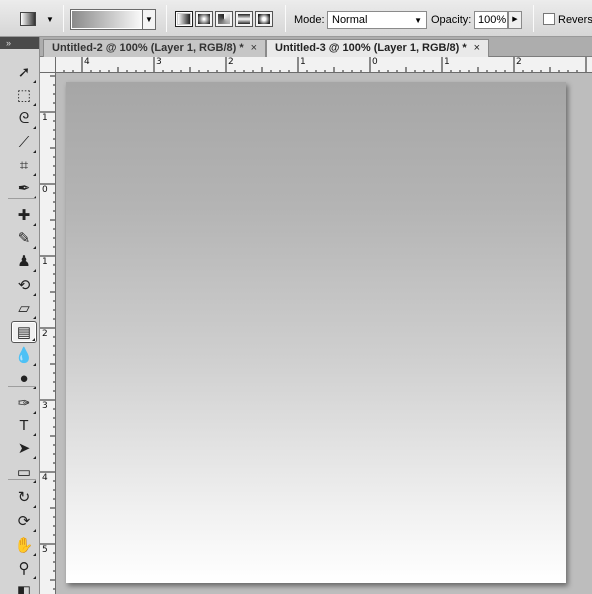 The height and width of the screenshot is (594, 592). Describe the element at coordinates (451, 20) in the screenshot. I see `opacity-label: Opacity:` at that location.